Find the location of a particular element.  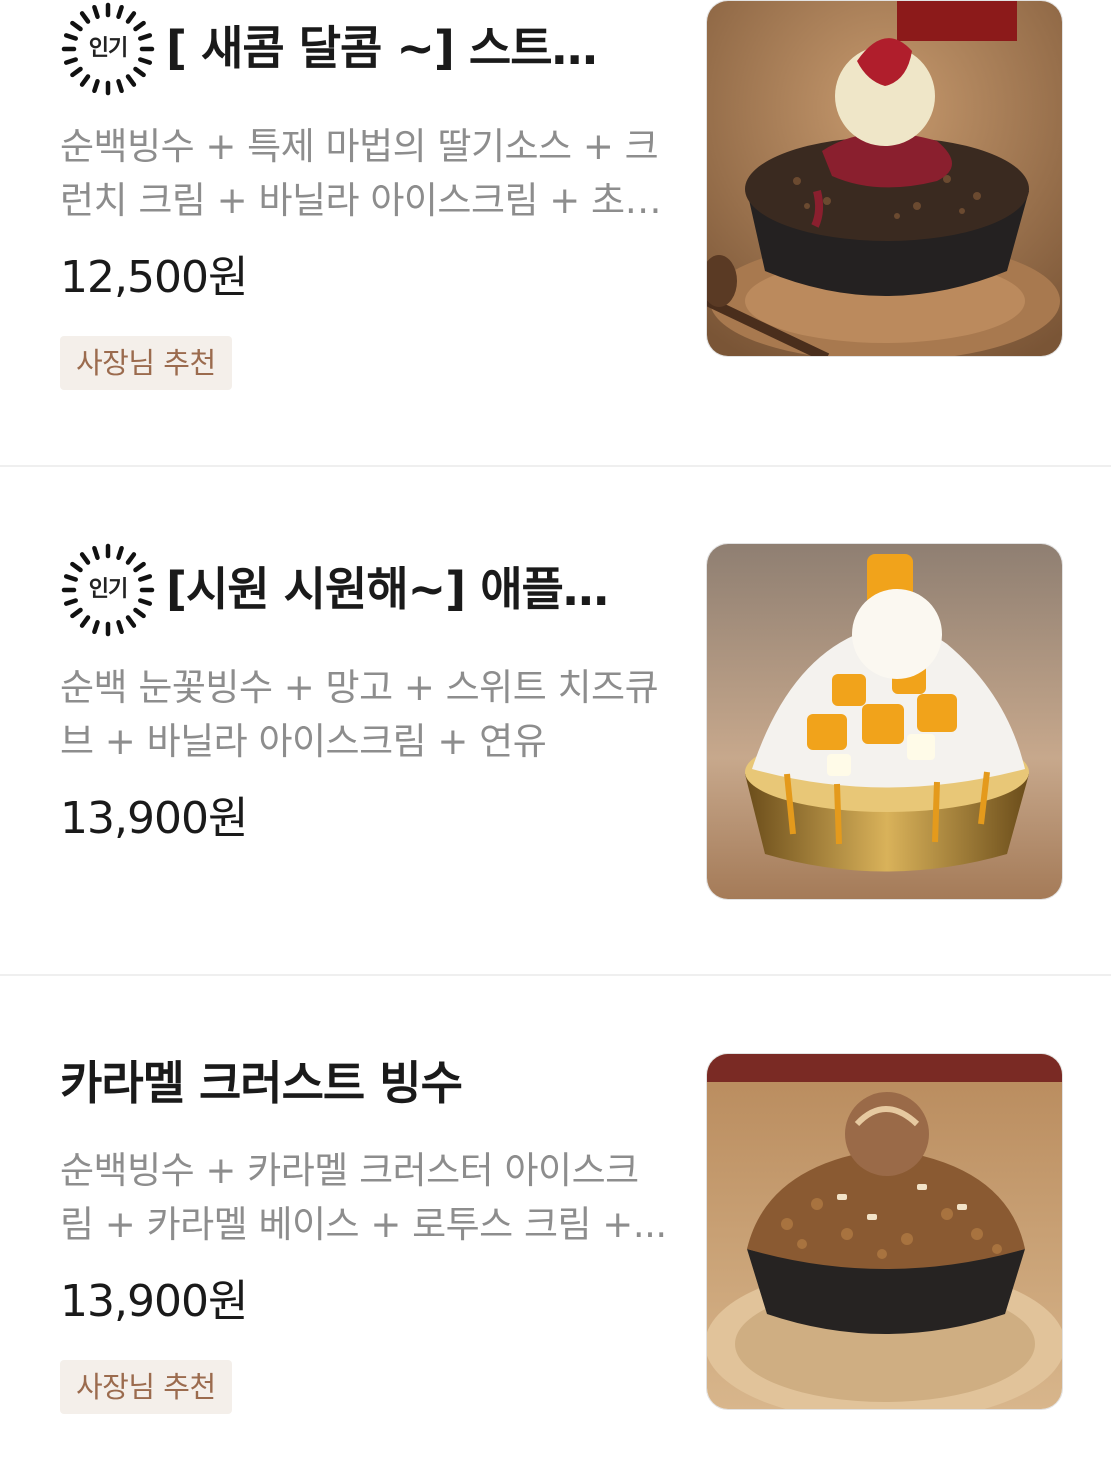

strawberry-bingsu-photo is located at coordinates (884, 178).